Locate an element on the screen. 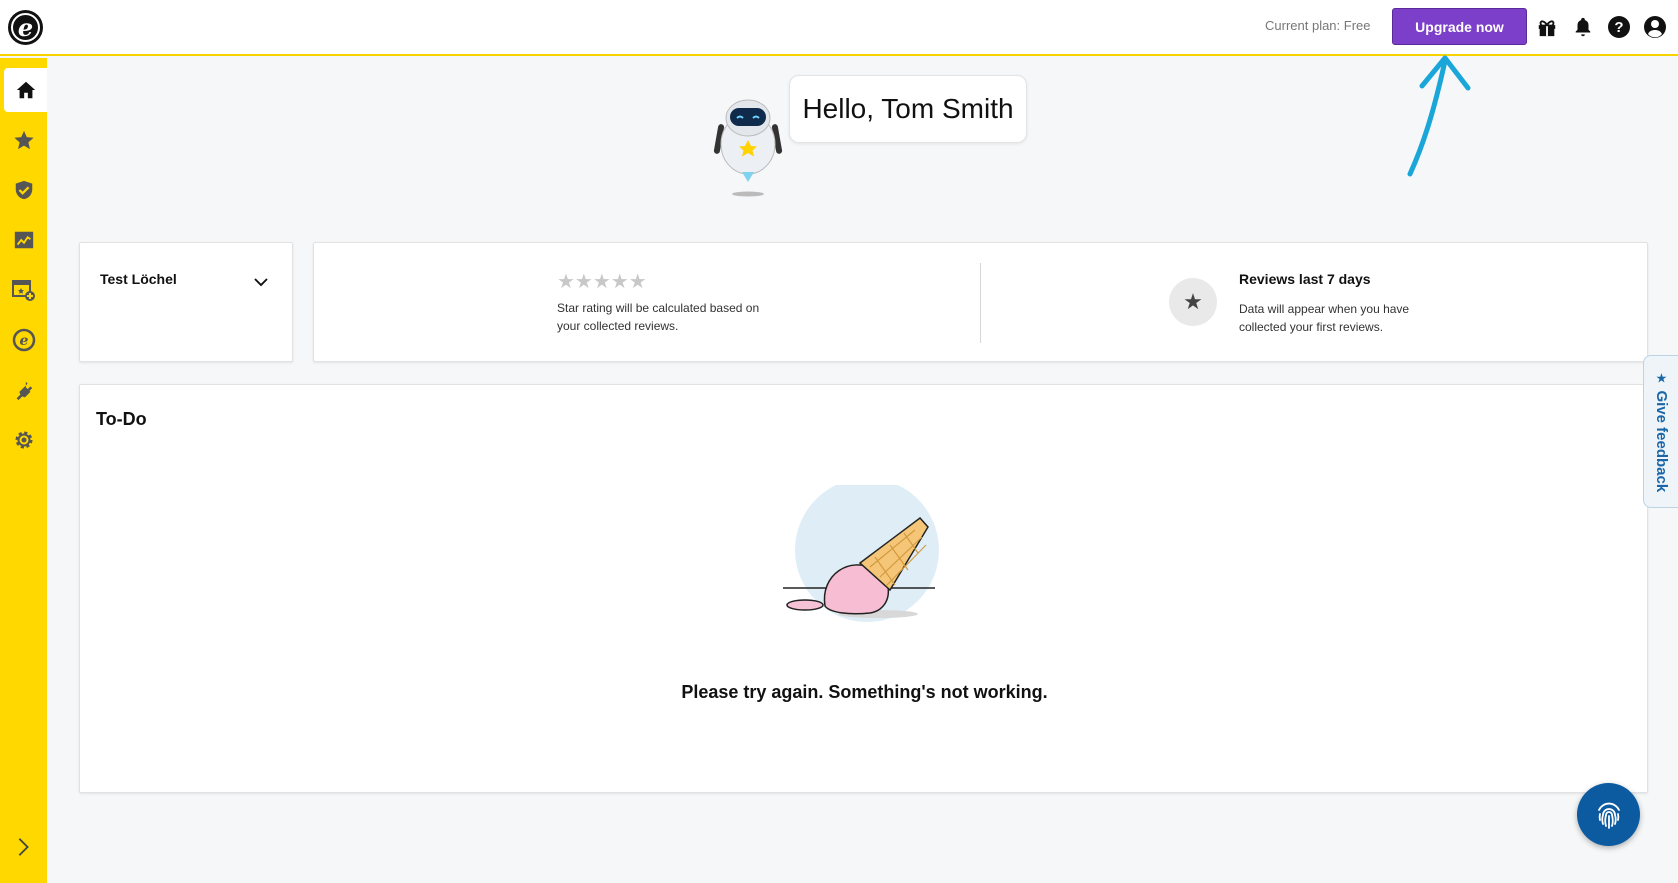  etrusted-logo: e is located at coordinates (25, 27).